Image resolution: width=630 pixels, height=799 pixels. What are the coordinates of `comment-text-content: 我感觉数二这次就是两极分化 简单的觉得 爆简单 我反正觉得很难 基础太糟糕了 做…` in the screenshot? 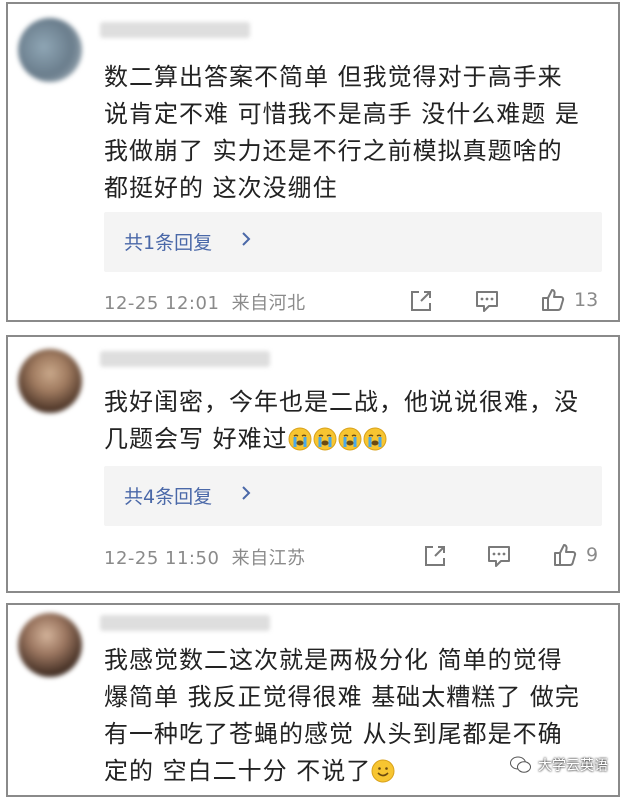 It's located at (342, 715).